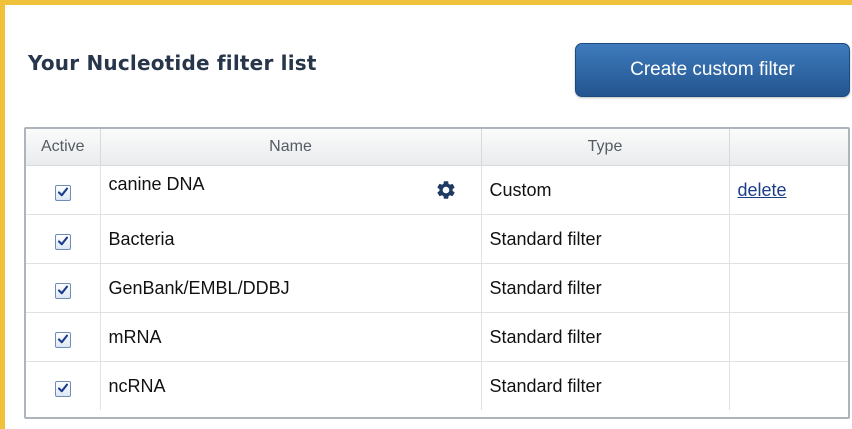 This screenshot has width=852, height=429. What do you see at coordinates (762, 190) in the screenshot?
I see `delete-link: delete` at bounding box center [762, 190].